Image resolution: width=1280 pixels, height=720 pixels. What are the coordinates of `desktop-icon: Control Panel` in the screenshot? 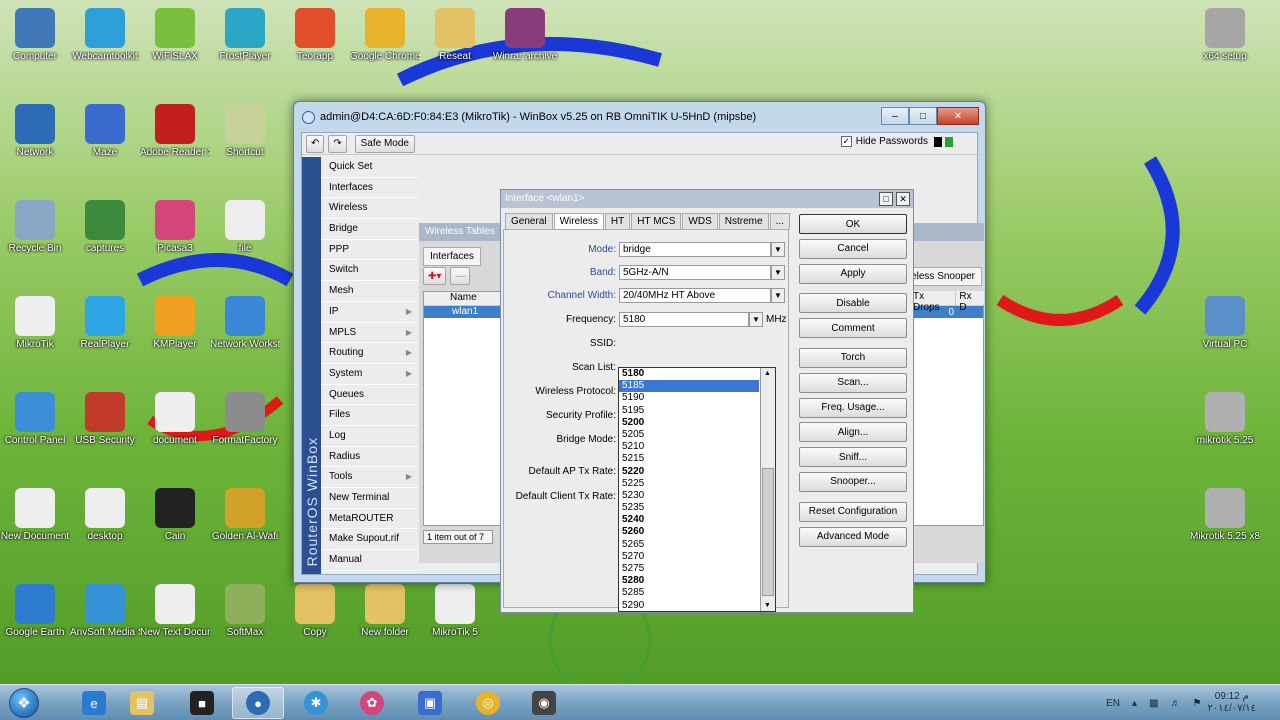 It's located at (35, 419).